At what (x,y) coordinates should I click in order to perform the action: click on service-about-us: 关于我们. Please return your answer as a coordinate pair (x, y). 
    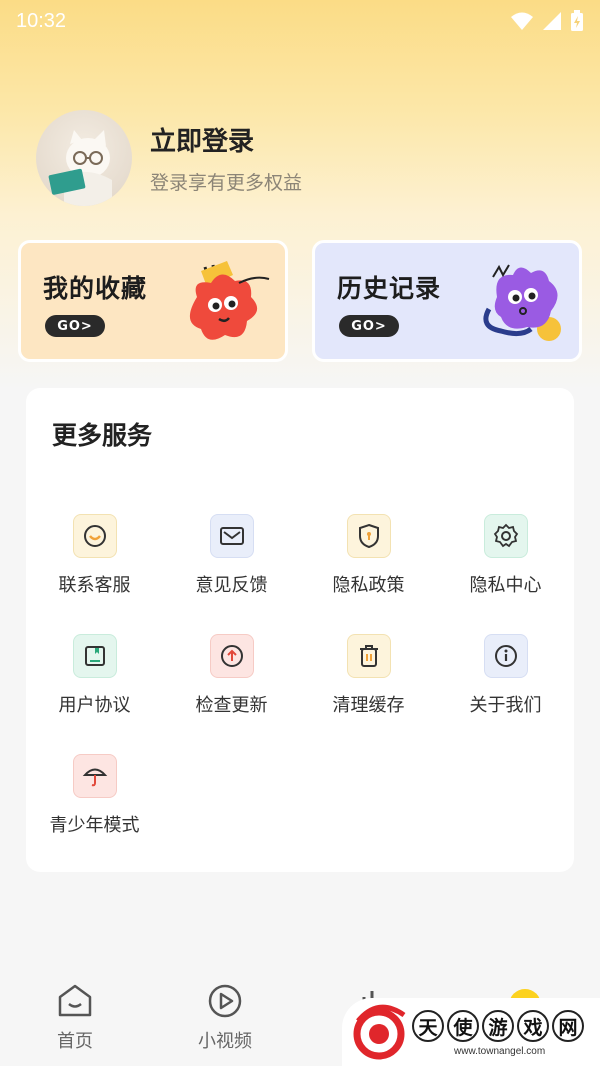
    Looking at the image, I should click on (505, 675).